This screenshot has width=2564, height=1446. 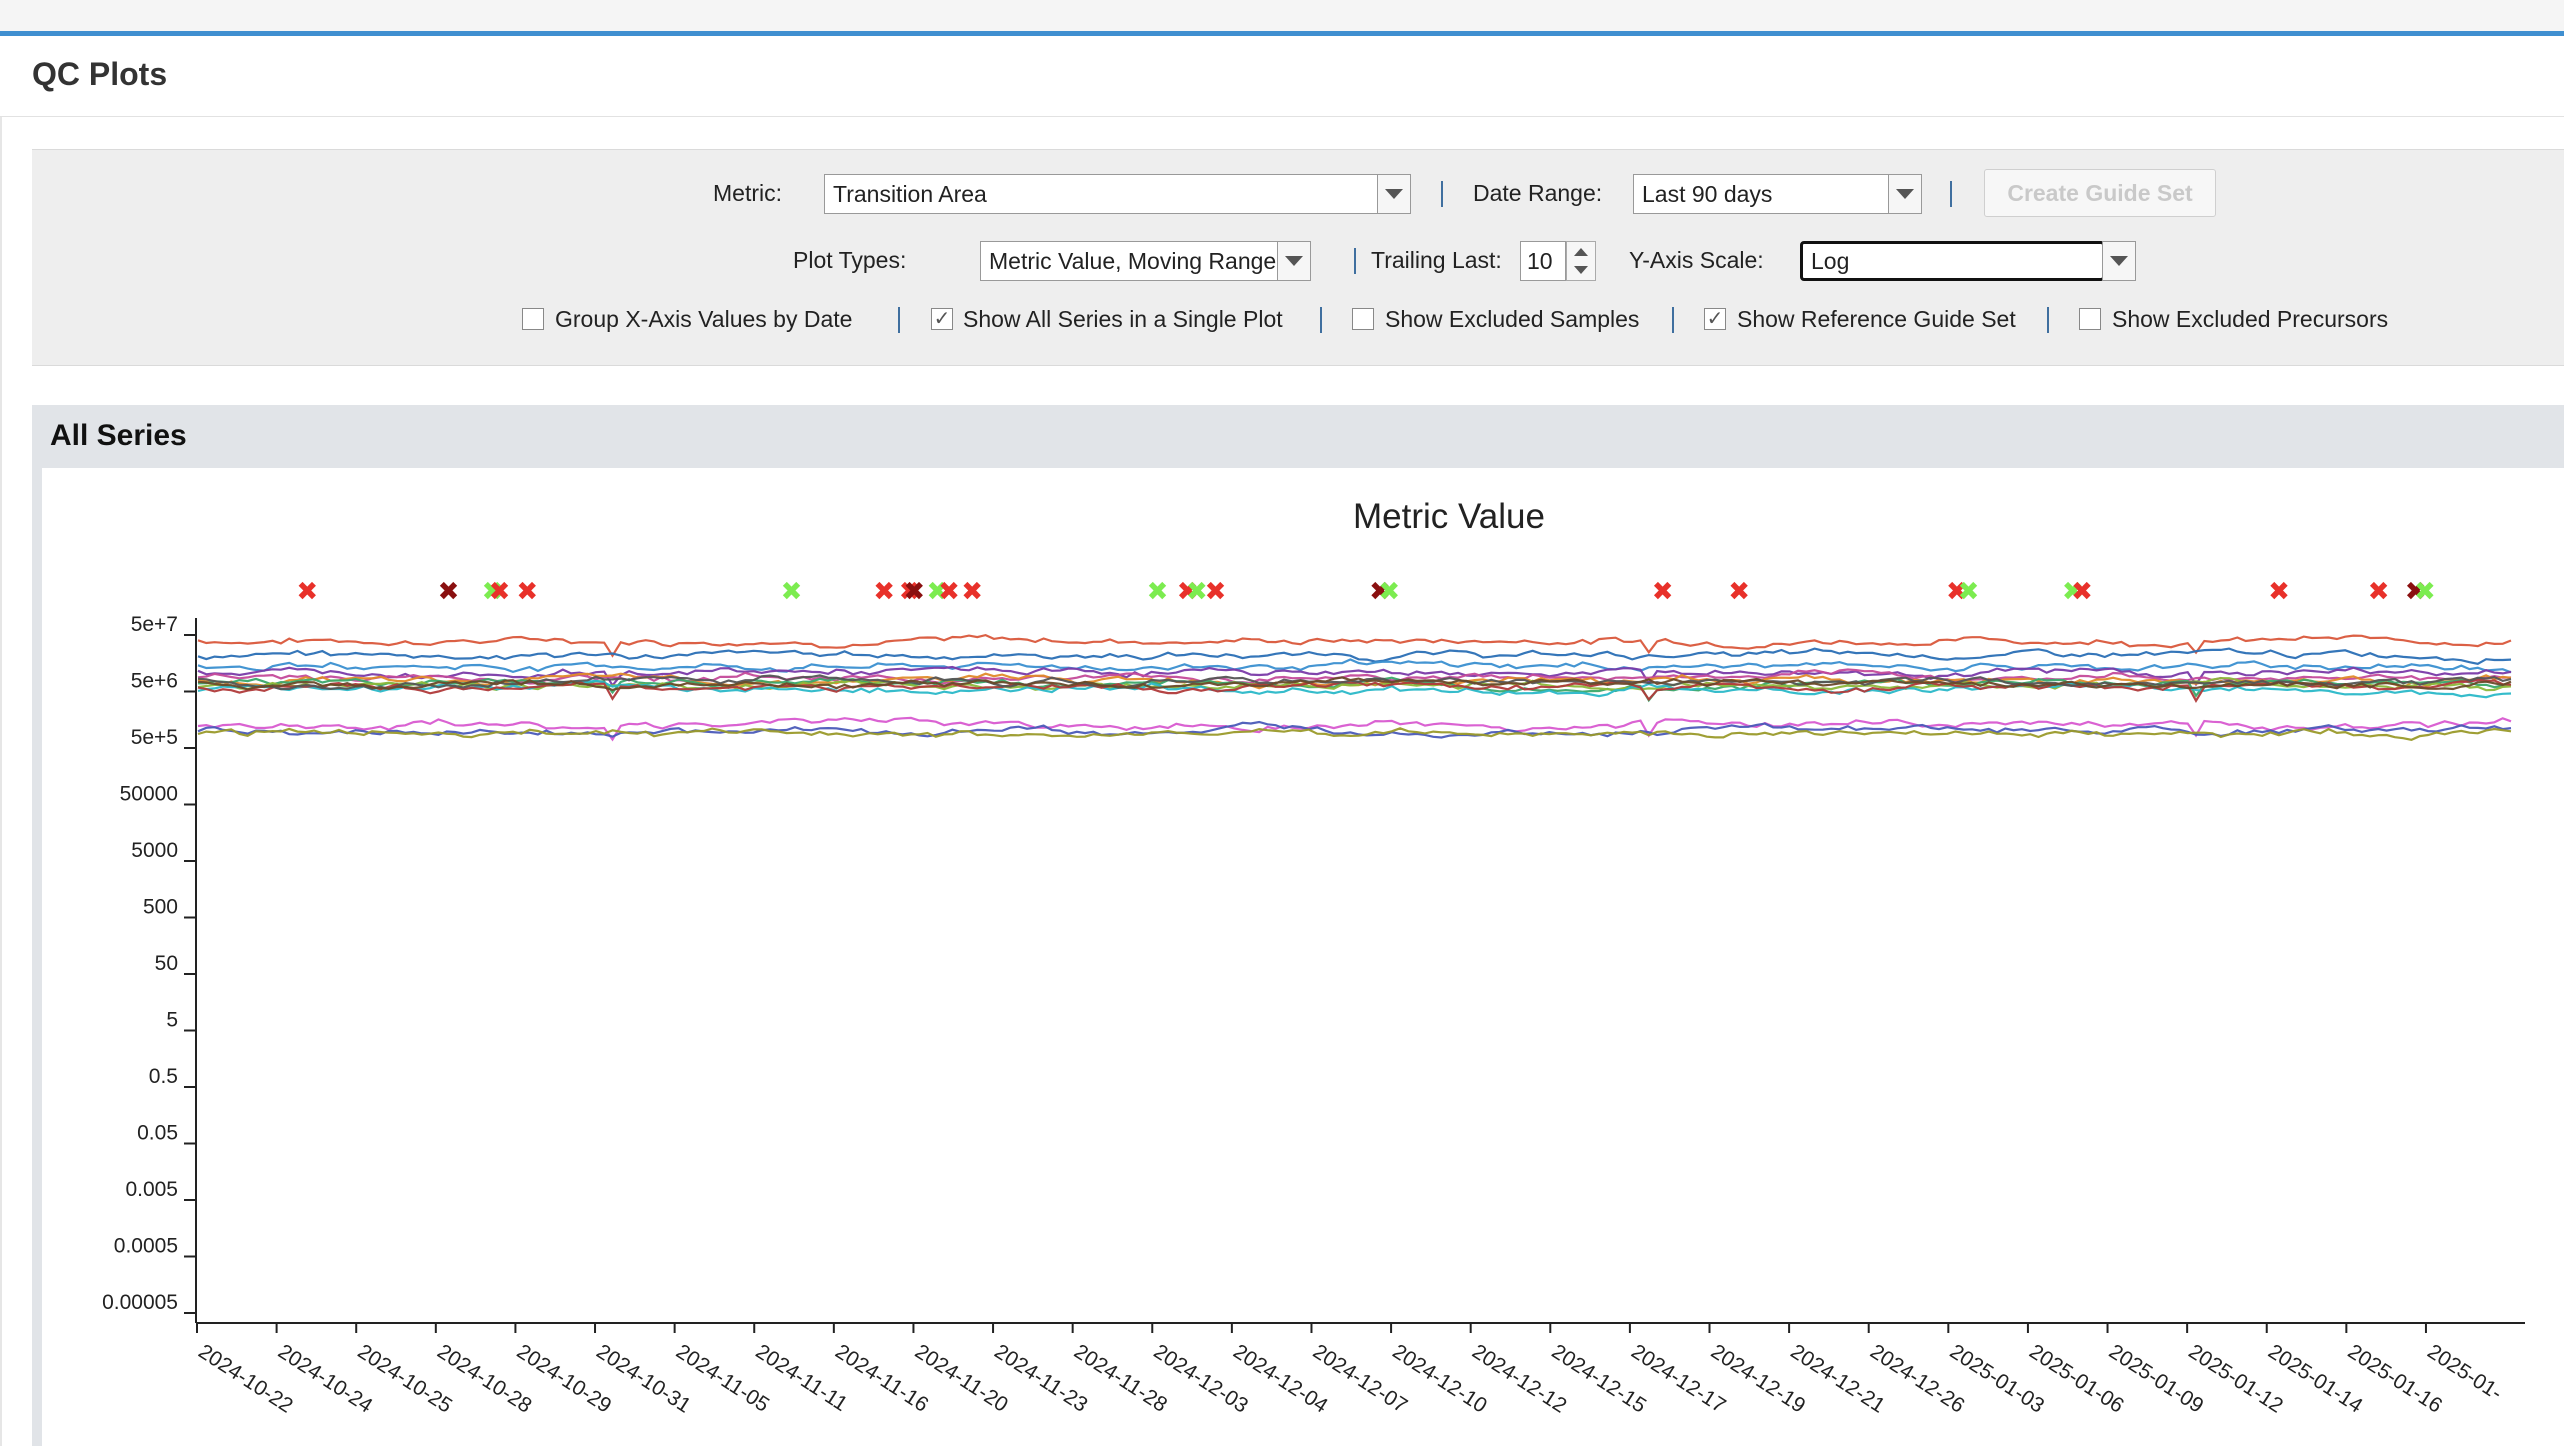 I want to click on plot-types-label: Plot Types:, so click(x=850, y=260).